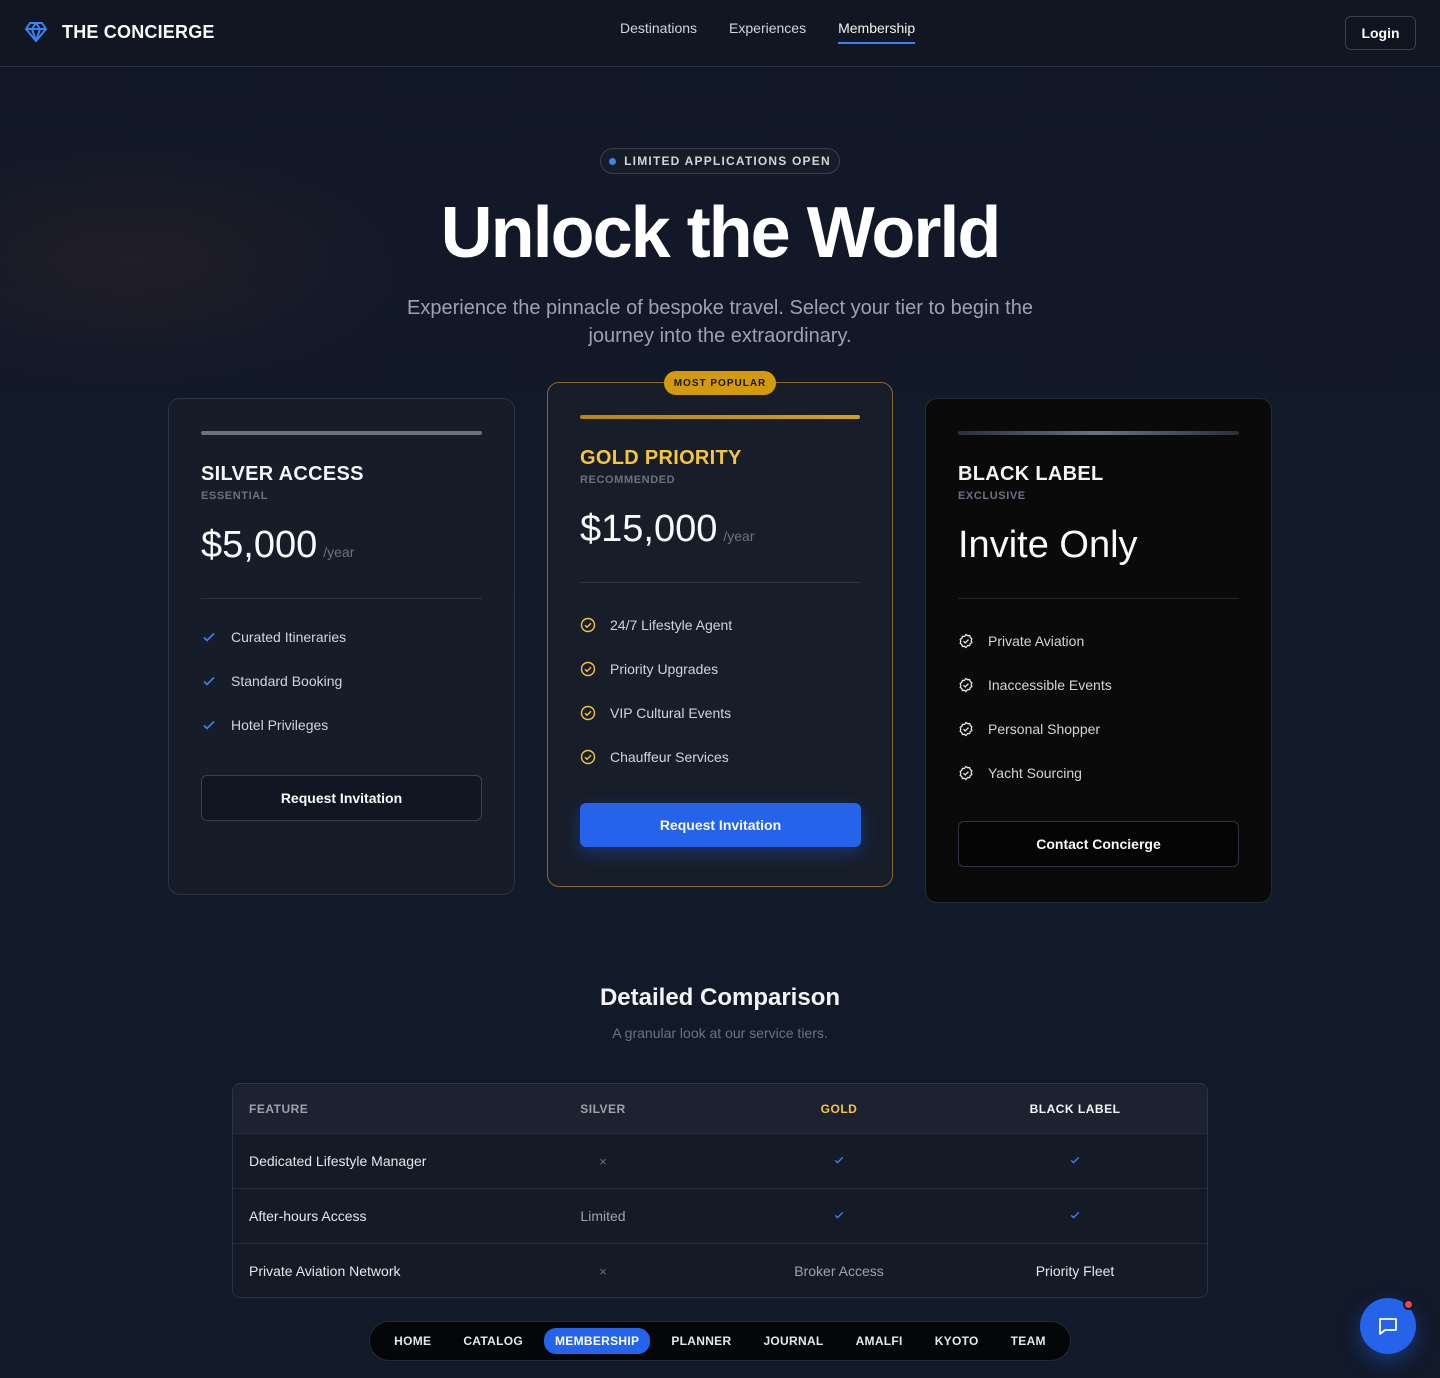 Image resolution: width=1440 pixels, height=1378 pixels. I want to click on tier-name: BLACK LABEL, so click(1031, 474).